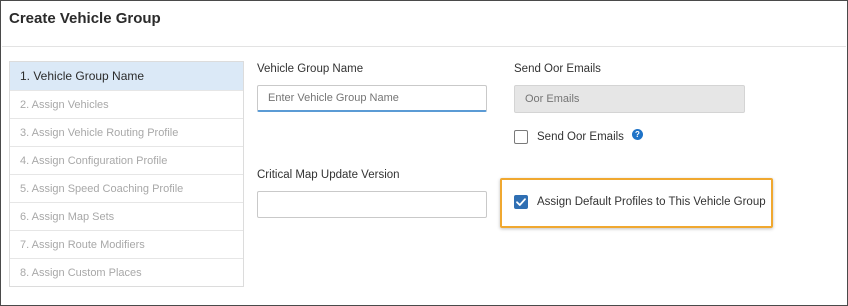  Describe the element at coordinates (629, 99) in the screenshot. I see `oor-emails-input` at that location.